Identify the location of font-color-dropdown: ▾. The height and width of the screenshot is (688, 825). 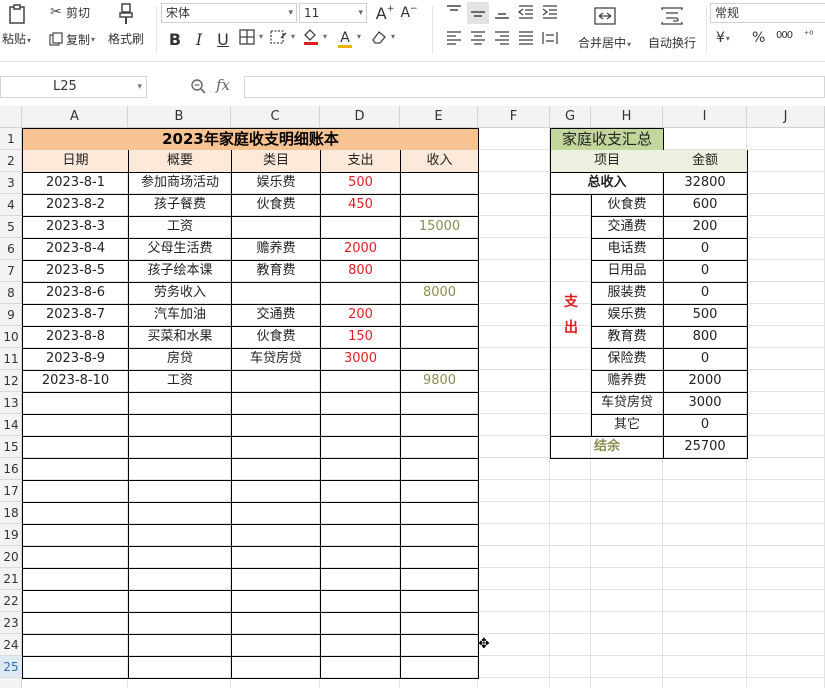
(358, 36).